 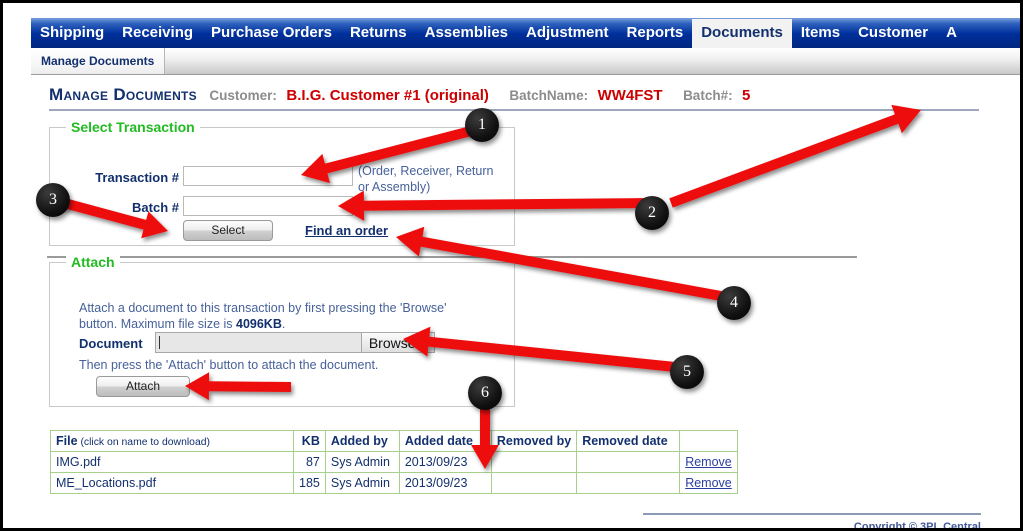 What do you see at coordinates (93, 262) in the screenshot?
I see `attach-legend: Attach` at bounding box center [93, 262].